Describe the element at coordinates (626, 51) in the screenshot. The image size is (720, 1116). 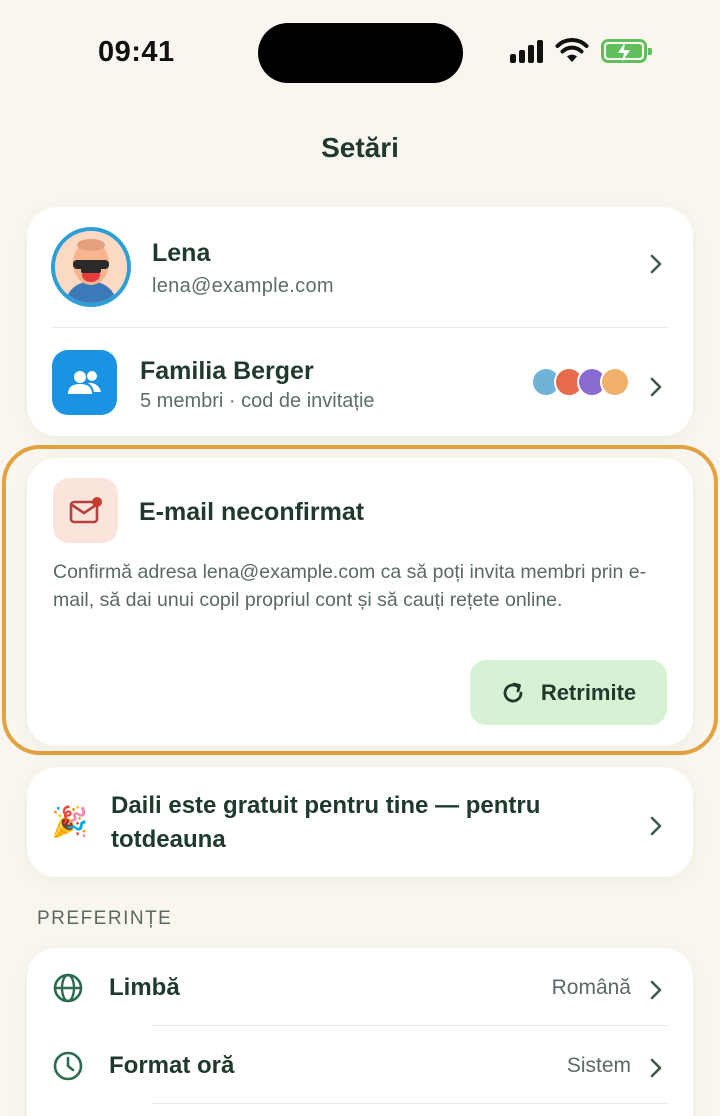
I see `battery-charging-icon` at that location.